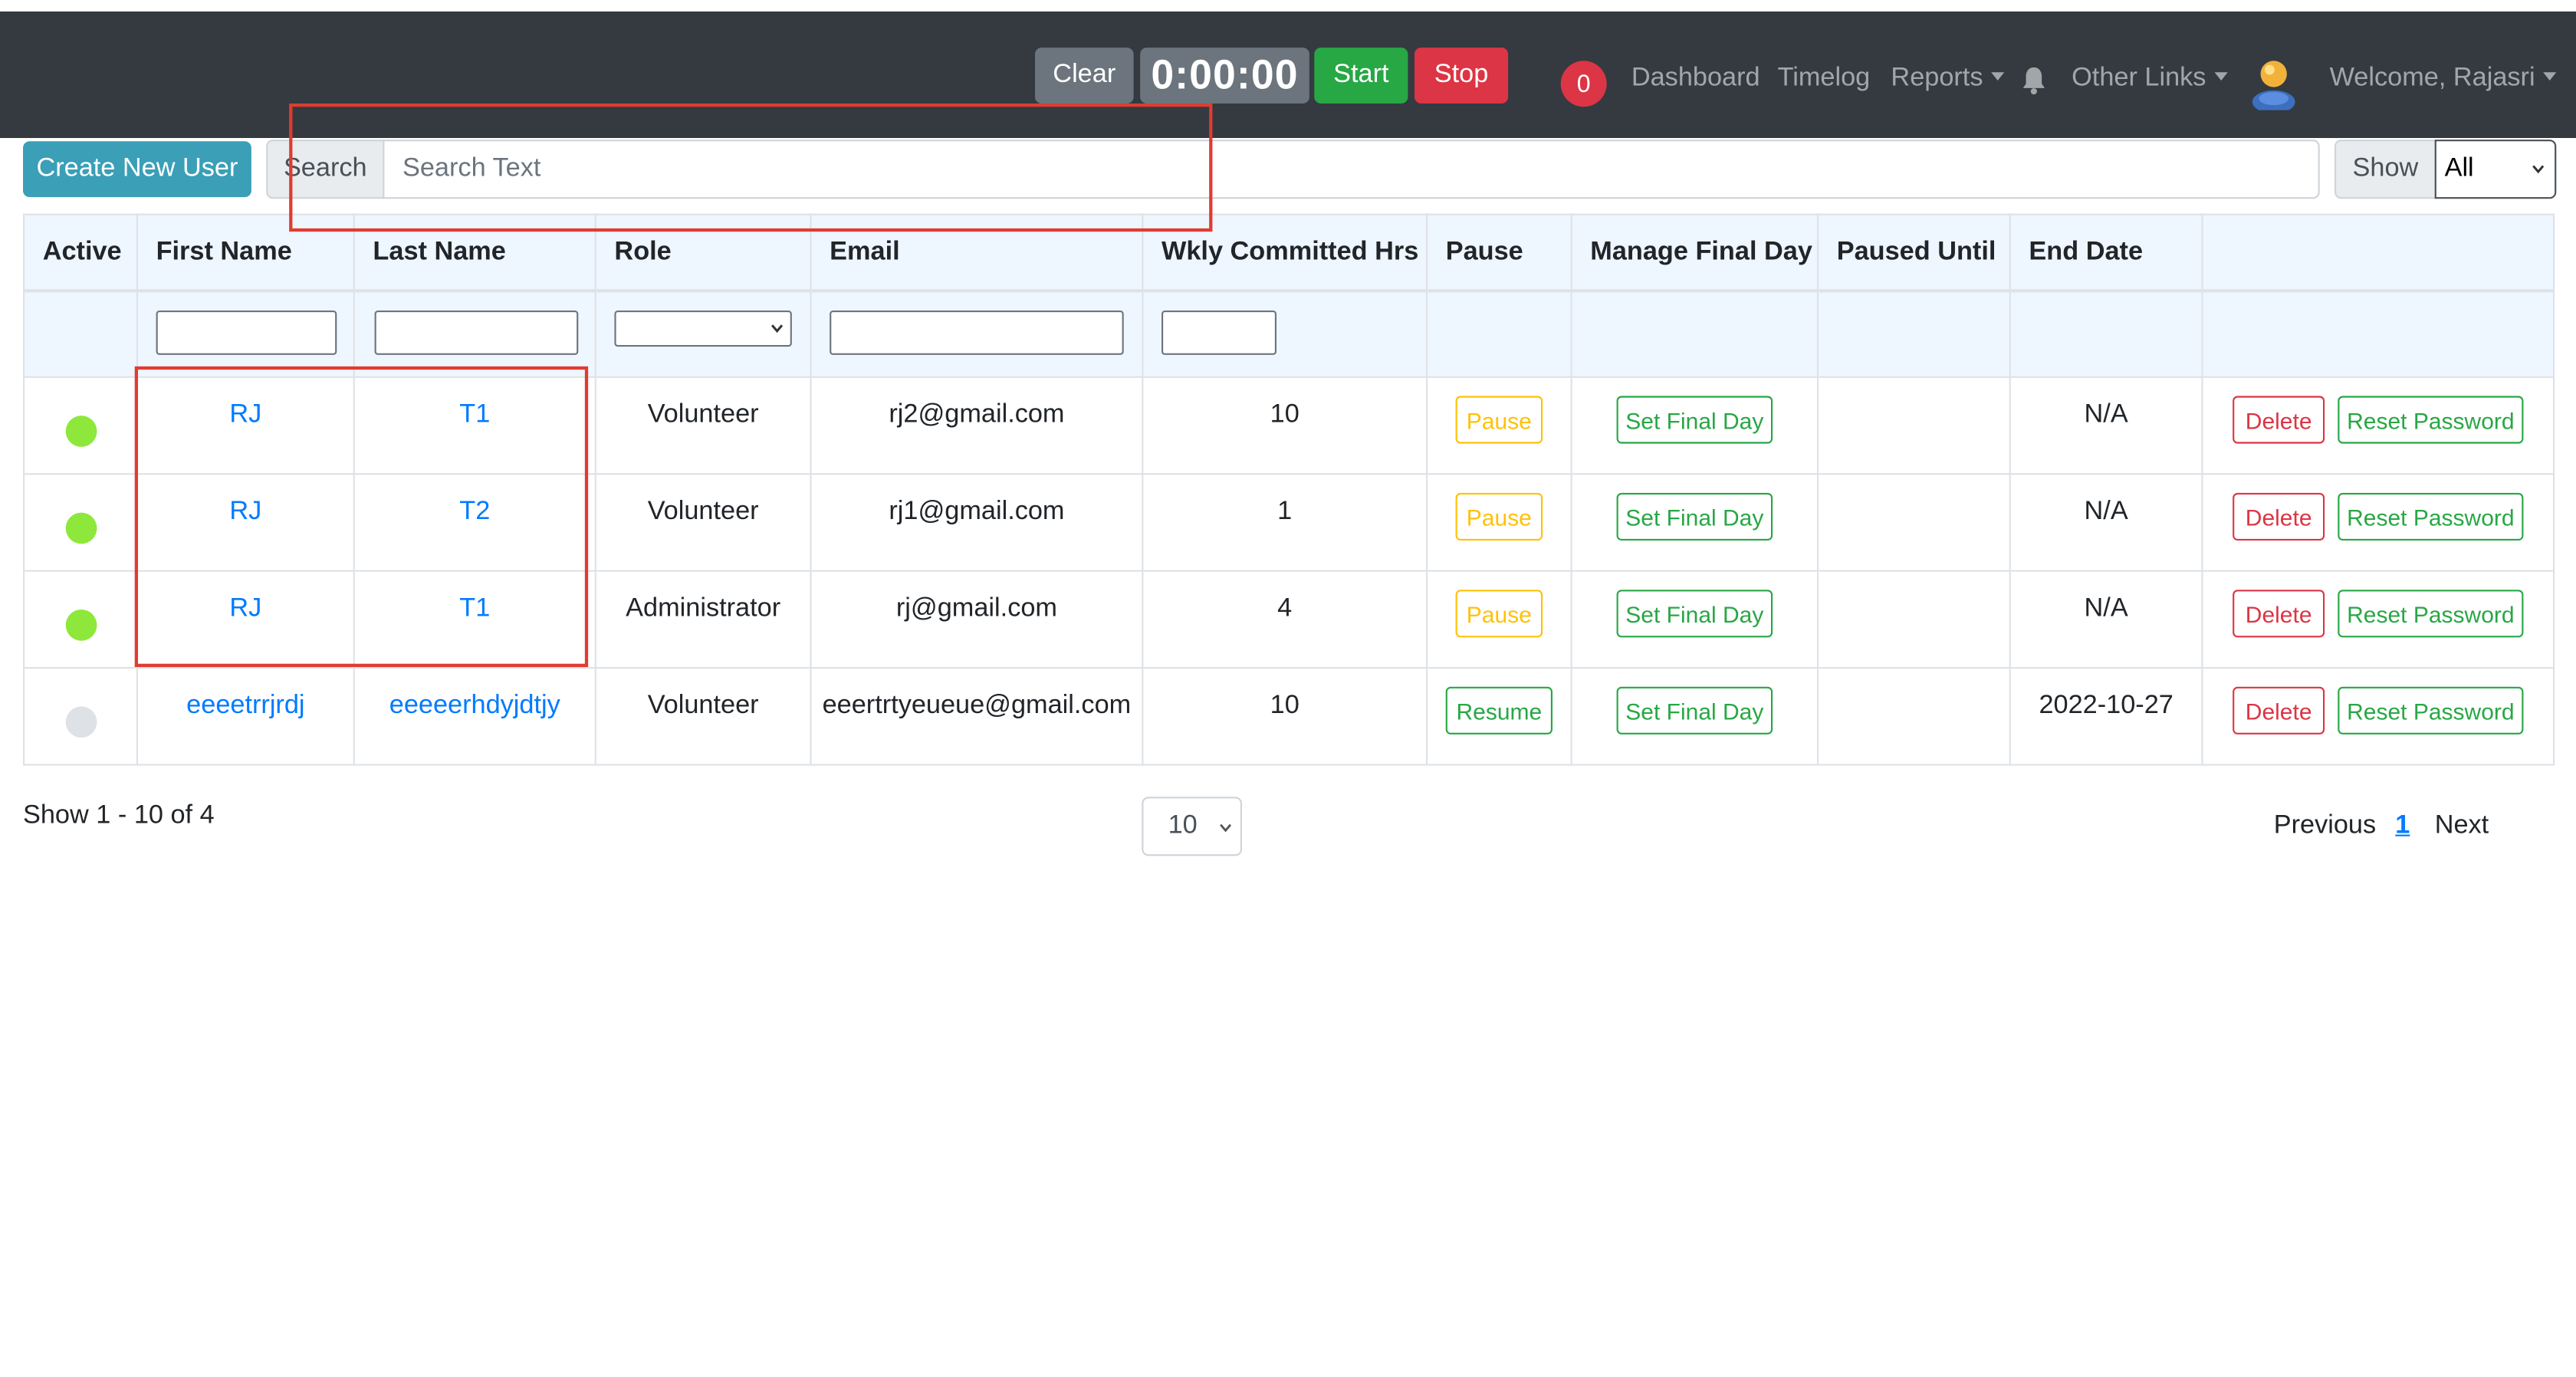 The image size is (2576, 1377). What do you see at coordinates (2402, 827) in the screenshot?
I see `current-page-link: 1` at bounding box center [2402, 827].